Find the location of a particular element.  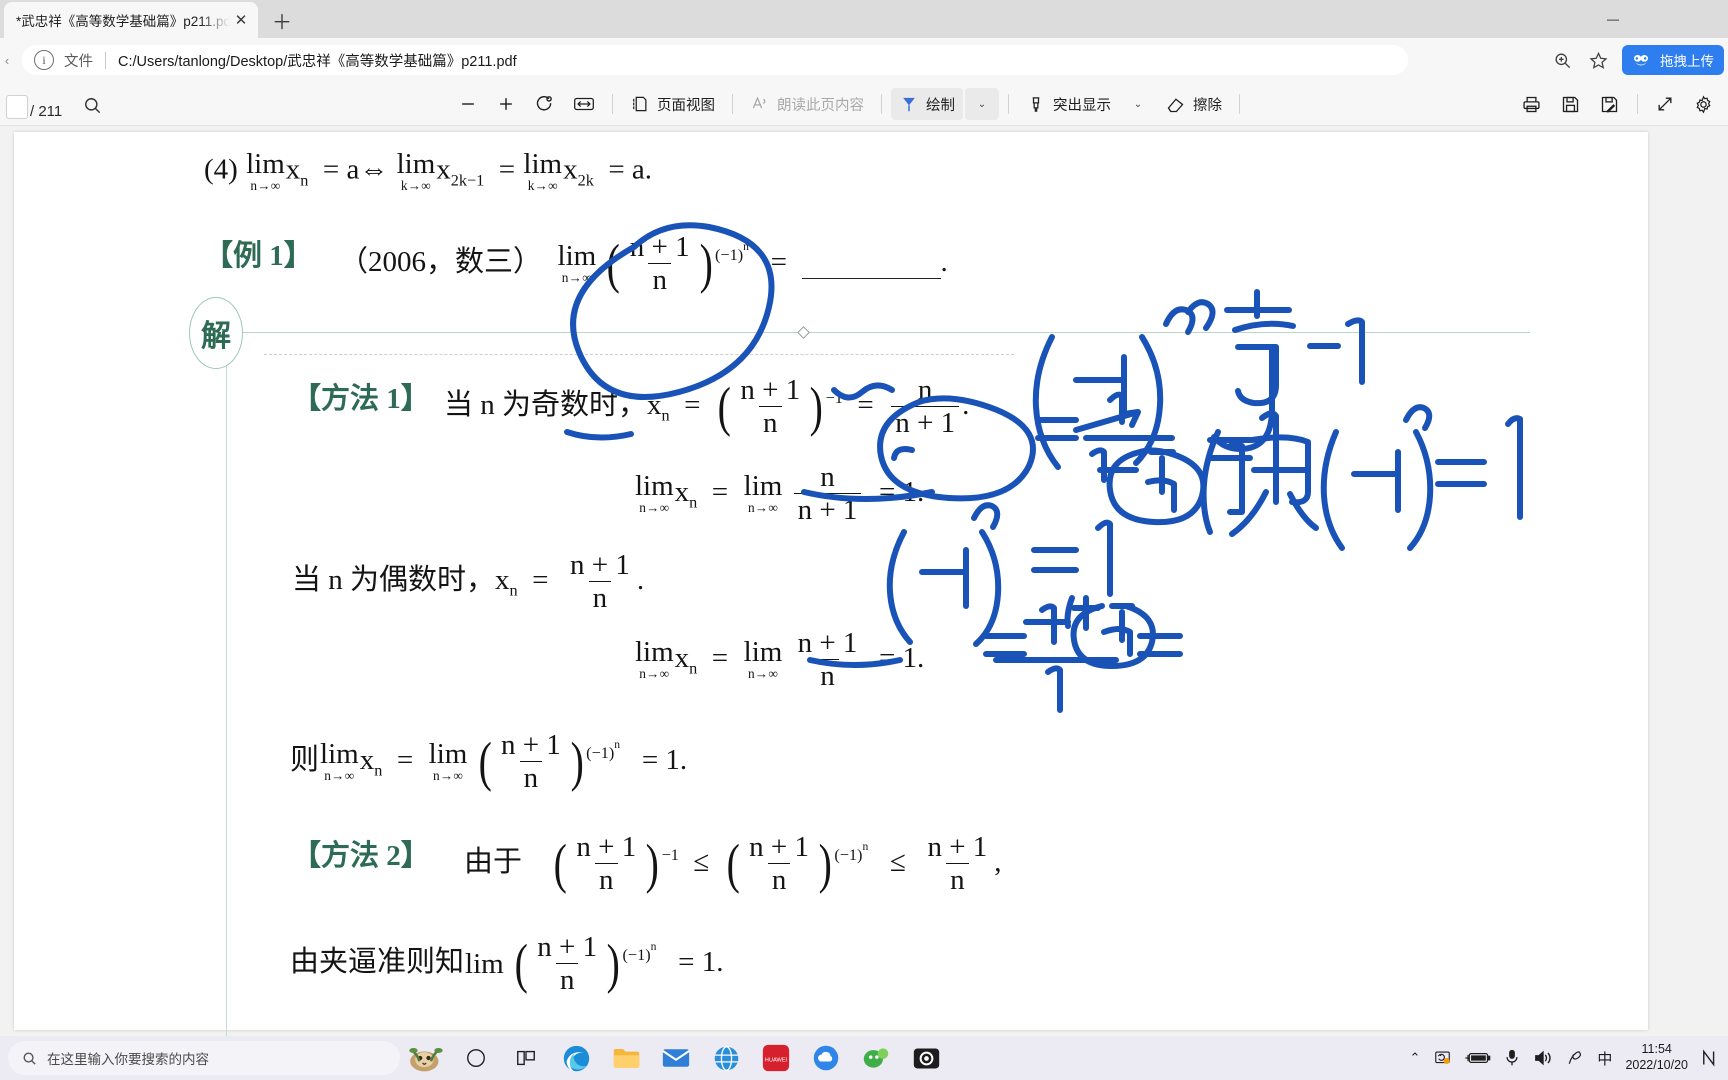

gear-icon is located at coordinates (1703, 104).